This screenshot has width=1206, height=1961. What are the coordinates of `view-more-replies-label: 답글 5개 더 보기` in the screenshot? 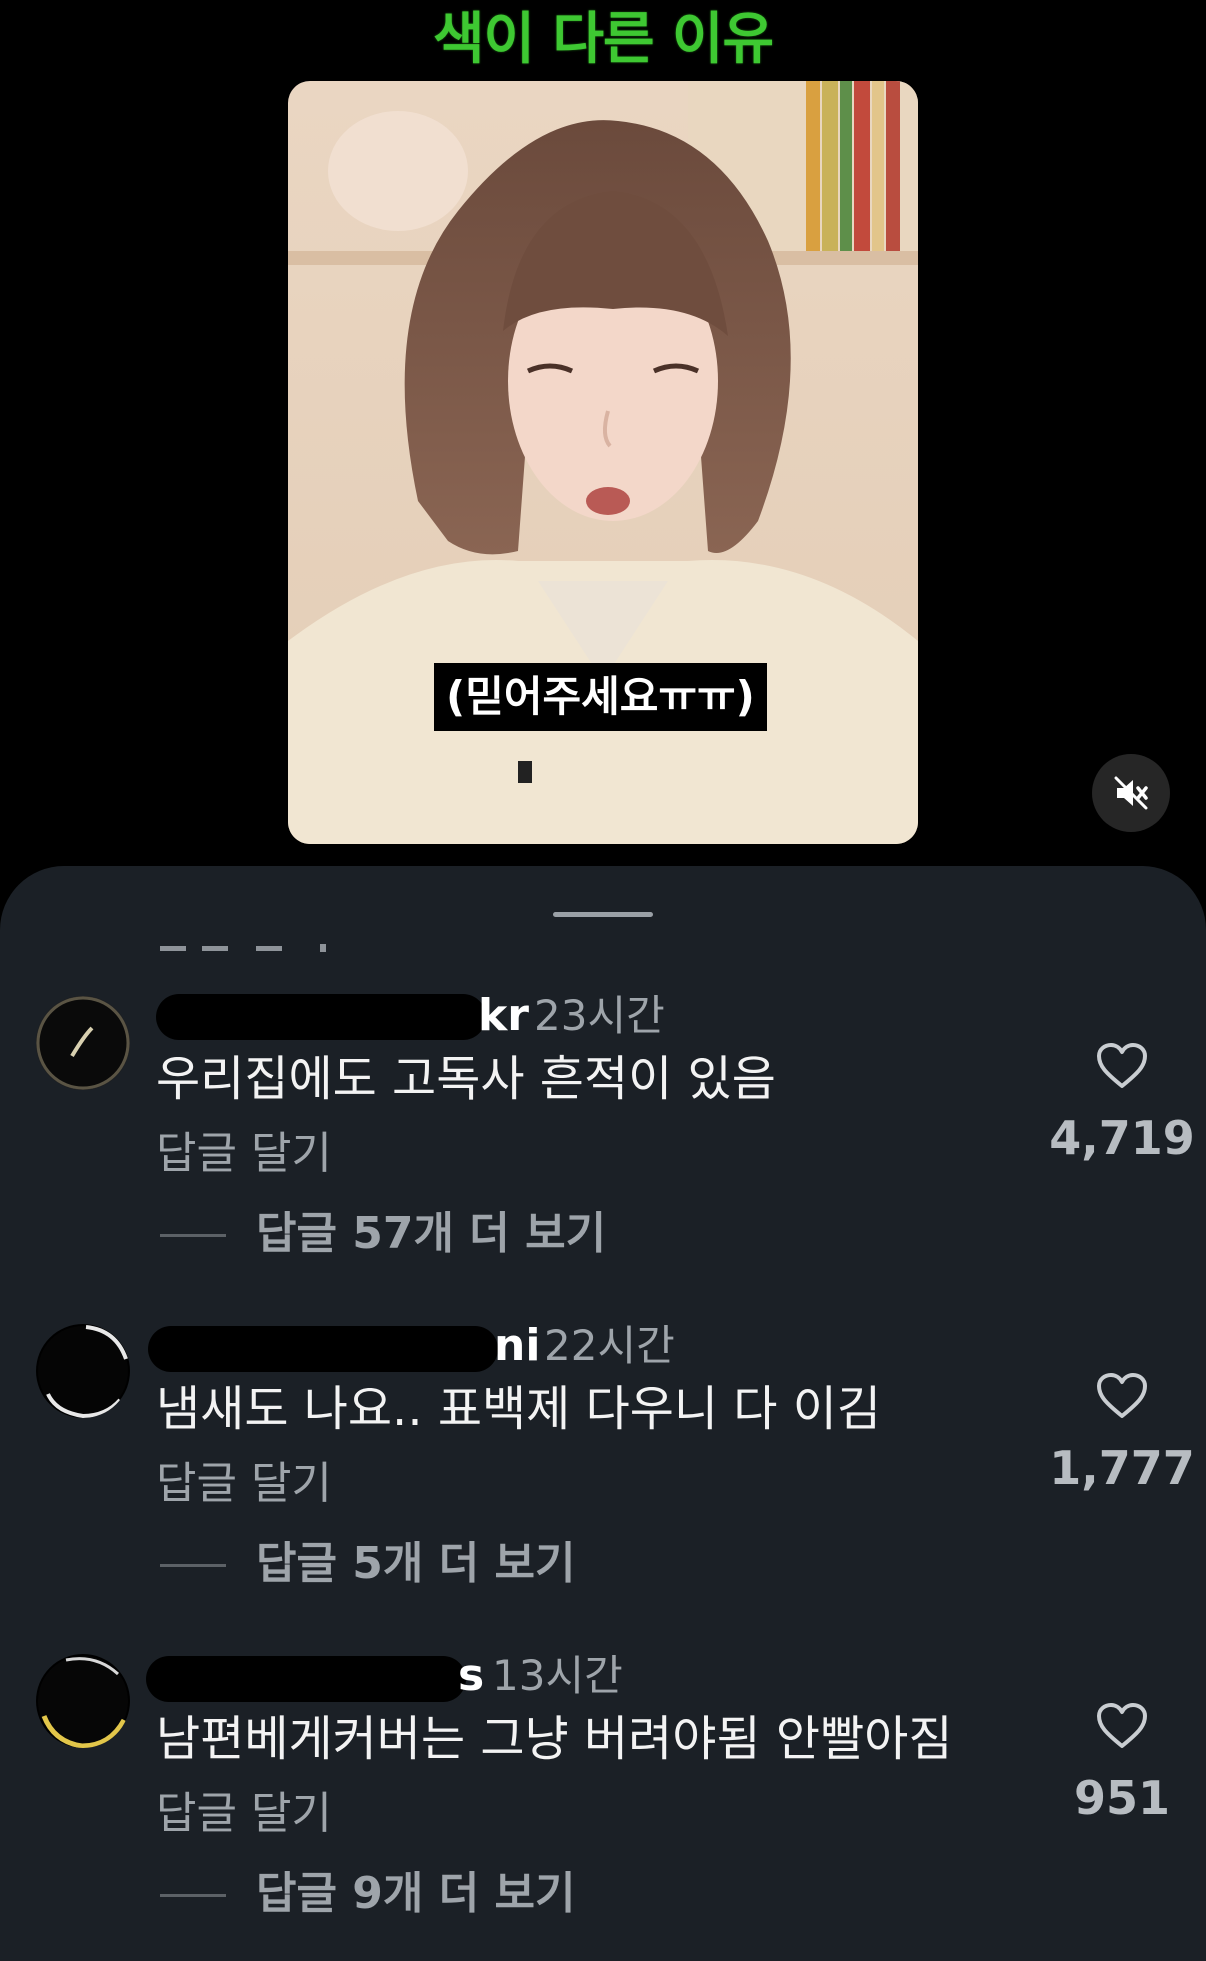 It's located at (416, 1563).